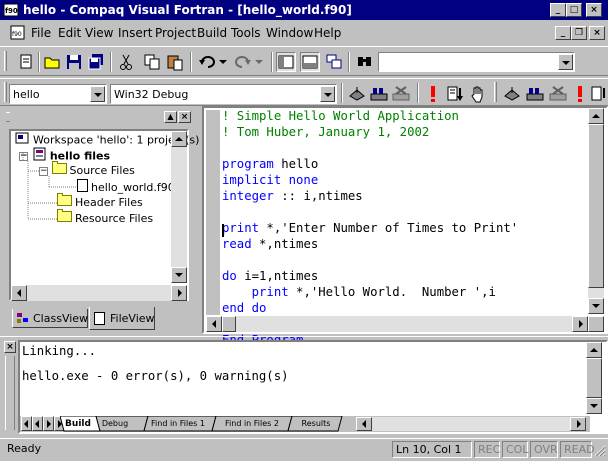 Image resolution: width=608 pixels, height=461 pixels. Describe the element at coordinates (471, 424) in the screenshot. I see `output-hscrollbar` at that location.